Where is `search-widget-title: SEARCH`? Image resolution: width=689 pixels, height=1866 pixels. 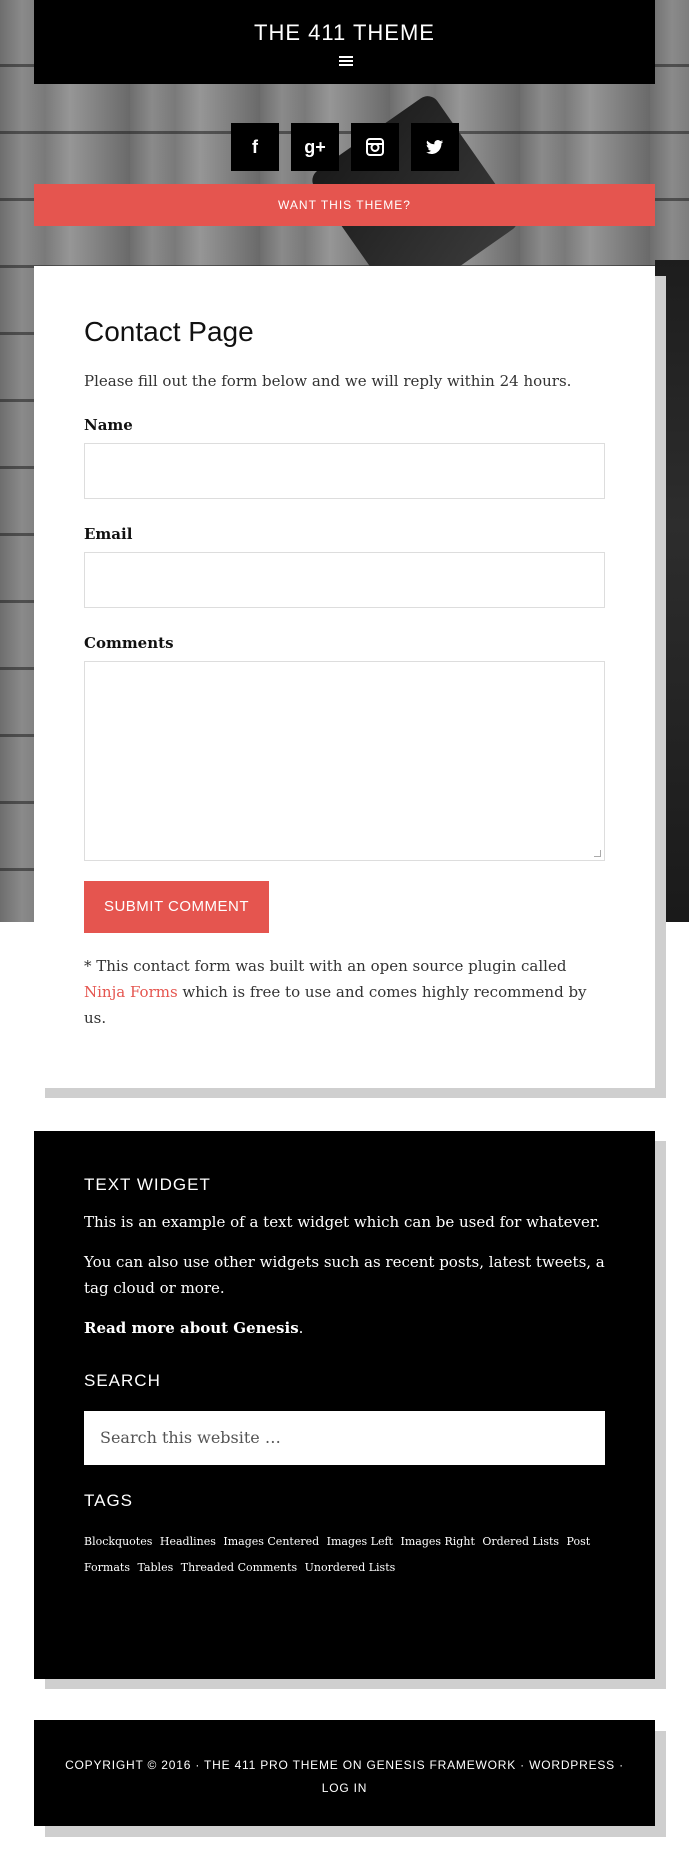
search-widget-title: SEARCH is located at coordinates (122, 1380).